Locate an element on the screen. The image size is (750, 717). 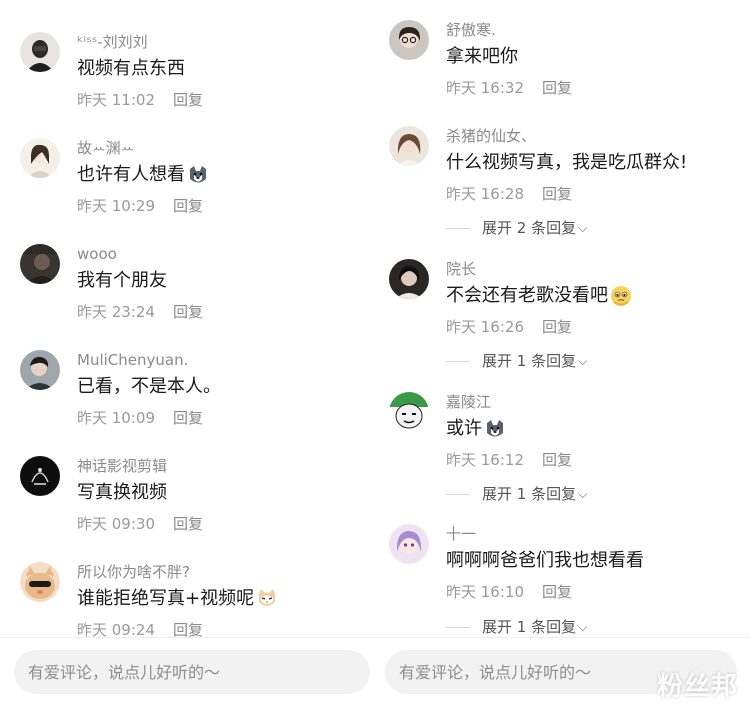
comment-input is located at coordinates (192, 672).